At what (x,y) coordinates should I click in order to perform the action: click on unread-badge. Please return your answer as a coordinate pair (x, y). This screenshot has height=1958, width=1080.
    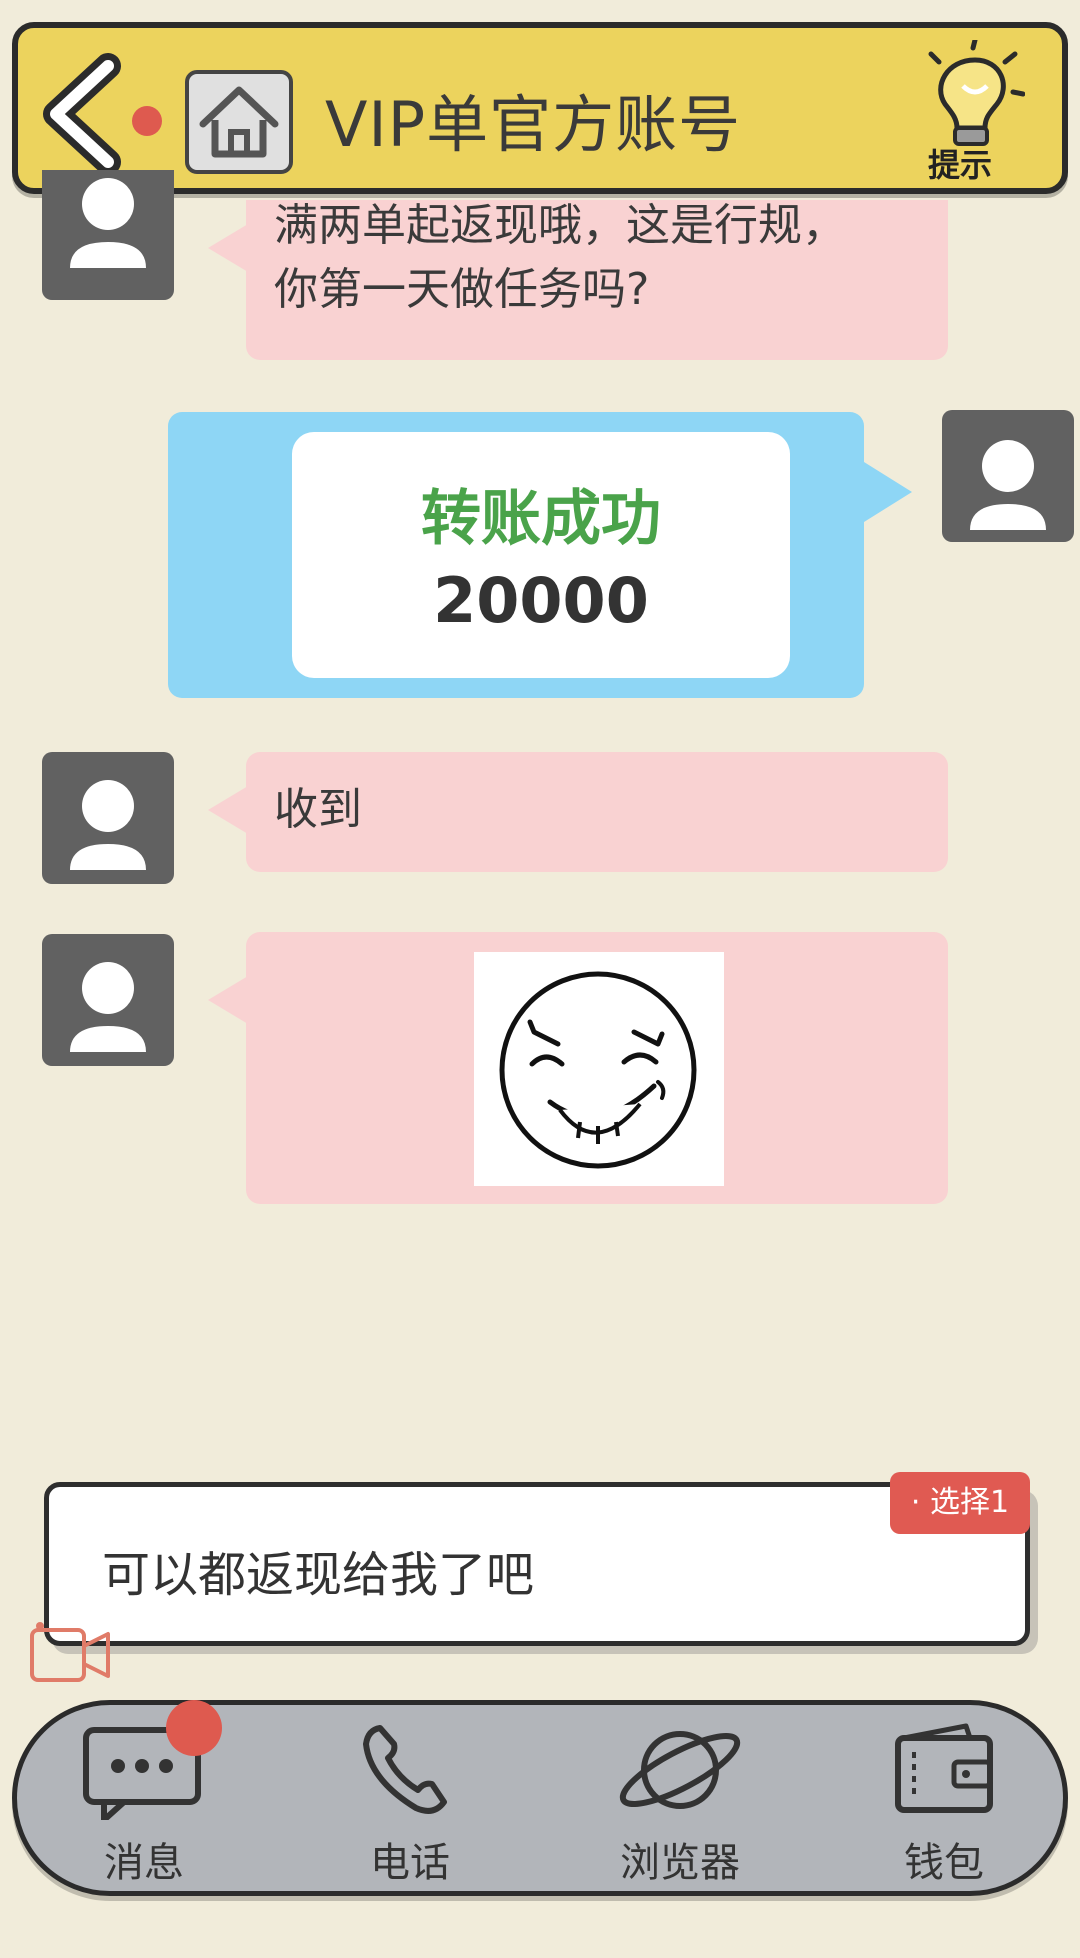
    Looking at the image, I should click on (194, 1728).